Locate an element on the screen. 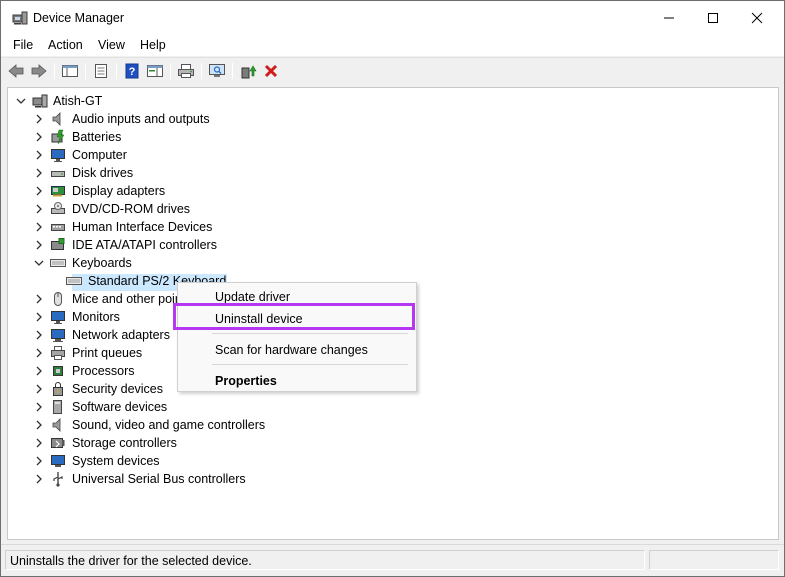  ide-controller-icon is located at coordinates (58, 244).